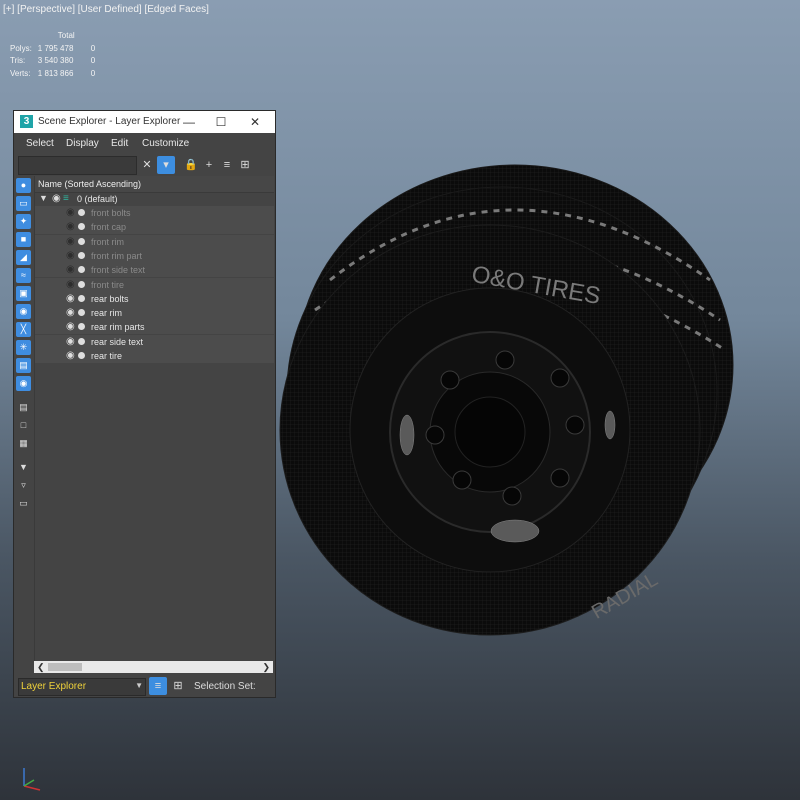 The image size is (800, 800). I want to click on clear-search-icon: ✕, so click(147, 165).